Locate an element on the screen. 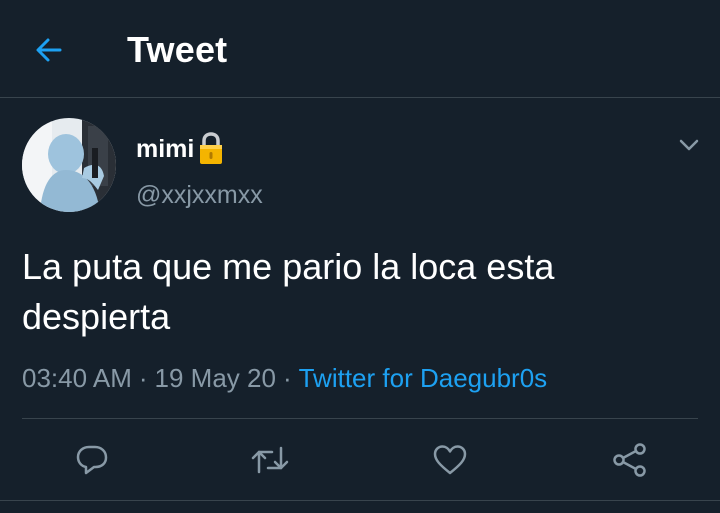  arrow-left-icon is located at coordinates (49, 50).